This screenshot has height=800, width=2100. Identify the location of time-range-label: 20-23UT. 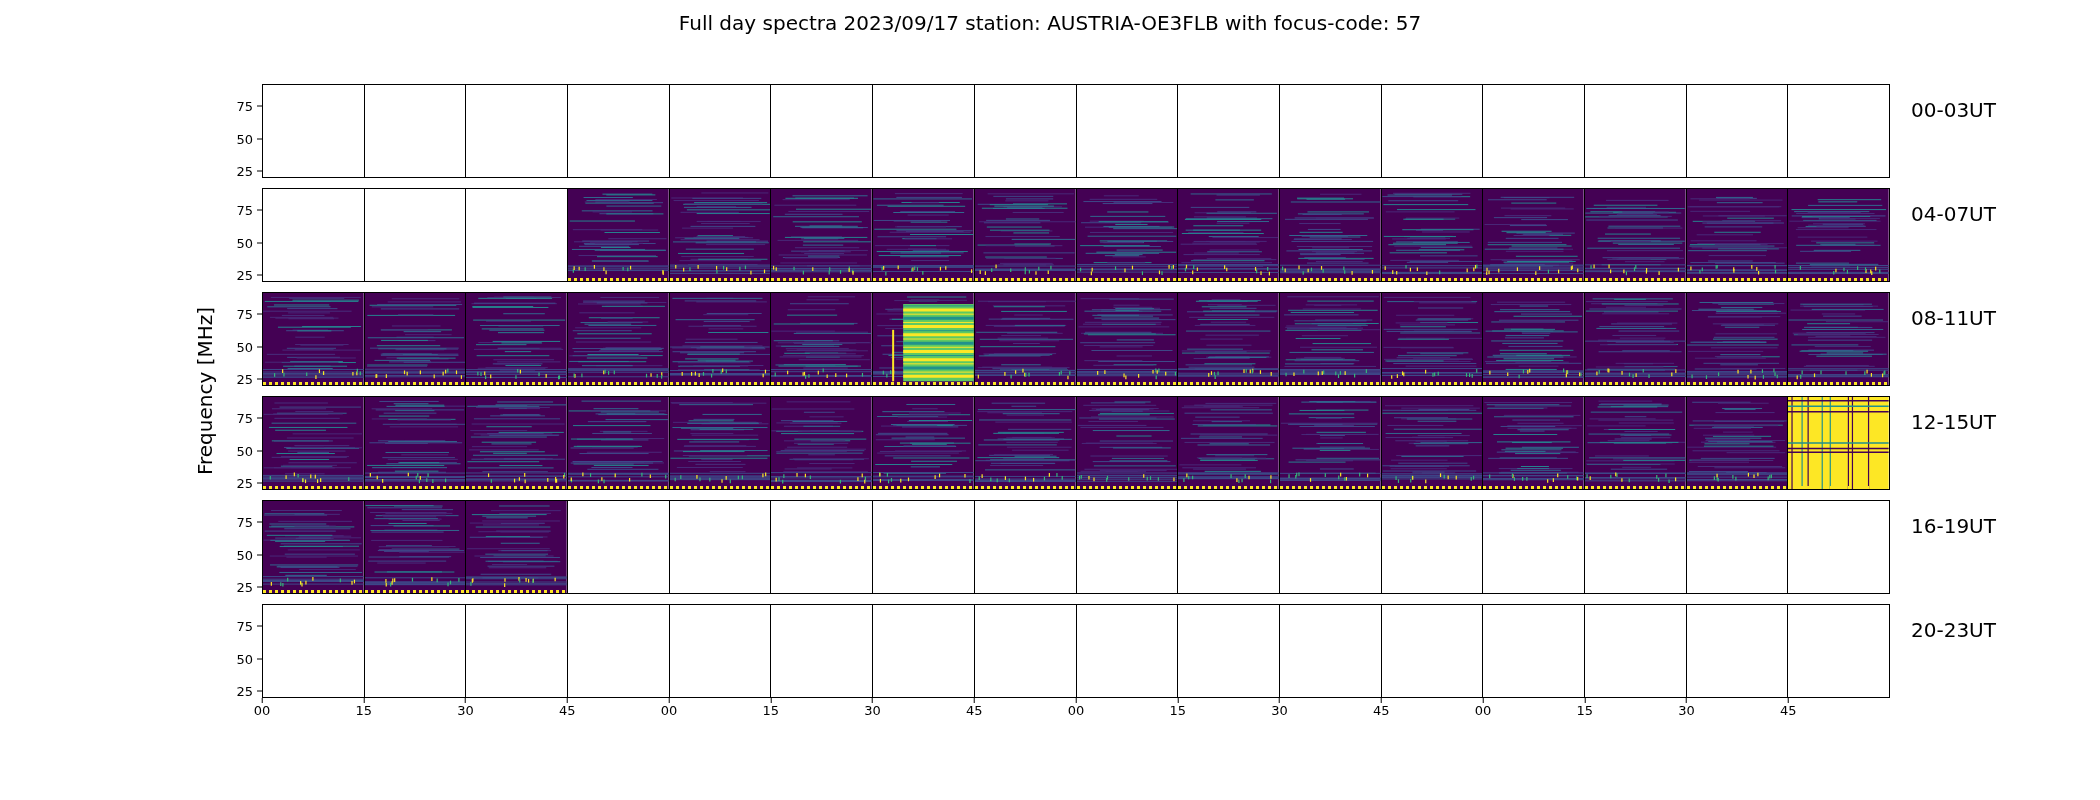
(1953, 630).